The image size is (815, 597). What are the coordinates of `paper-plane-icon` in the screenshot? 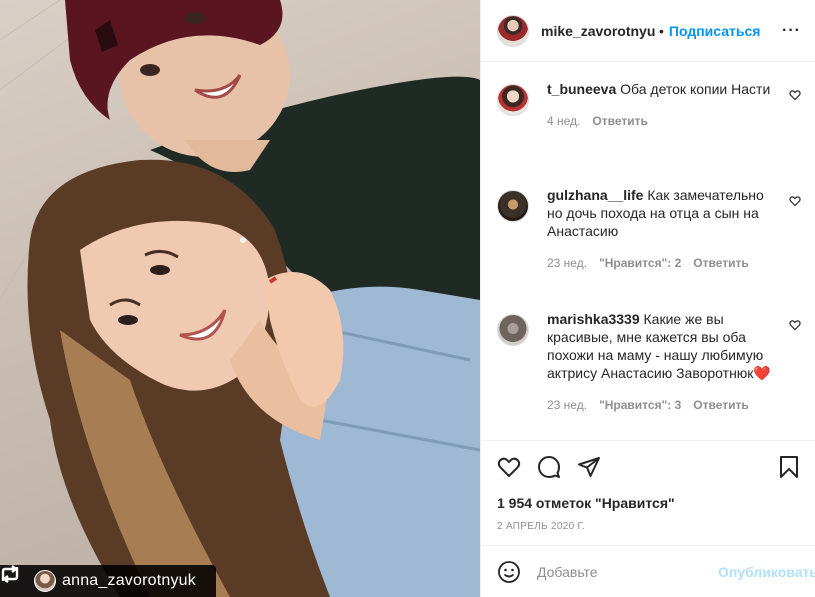 It's located at (589, 467).